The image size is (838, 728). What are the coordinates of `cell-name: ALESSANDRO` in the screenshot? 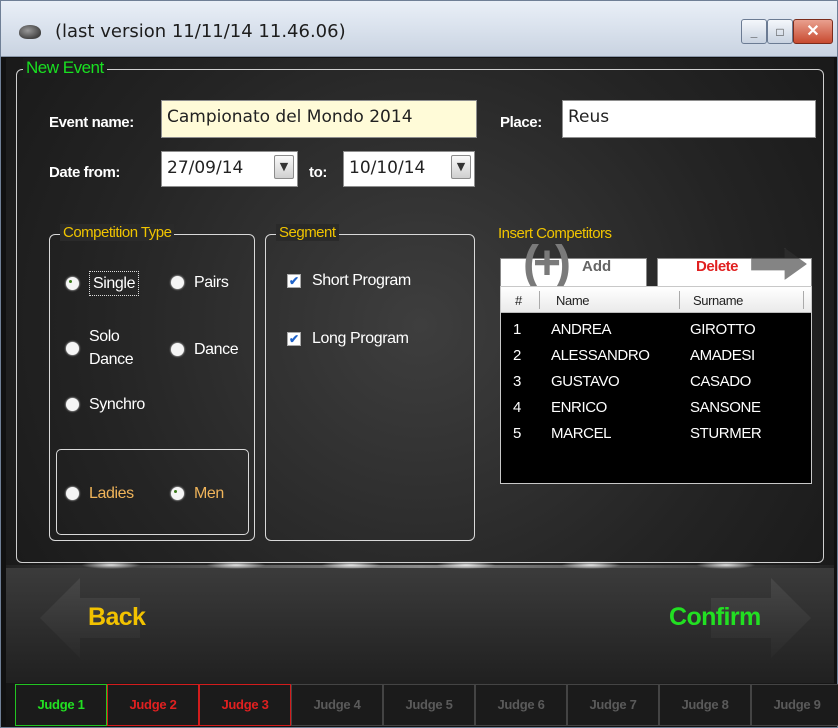 It's located at (600, 355).